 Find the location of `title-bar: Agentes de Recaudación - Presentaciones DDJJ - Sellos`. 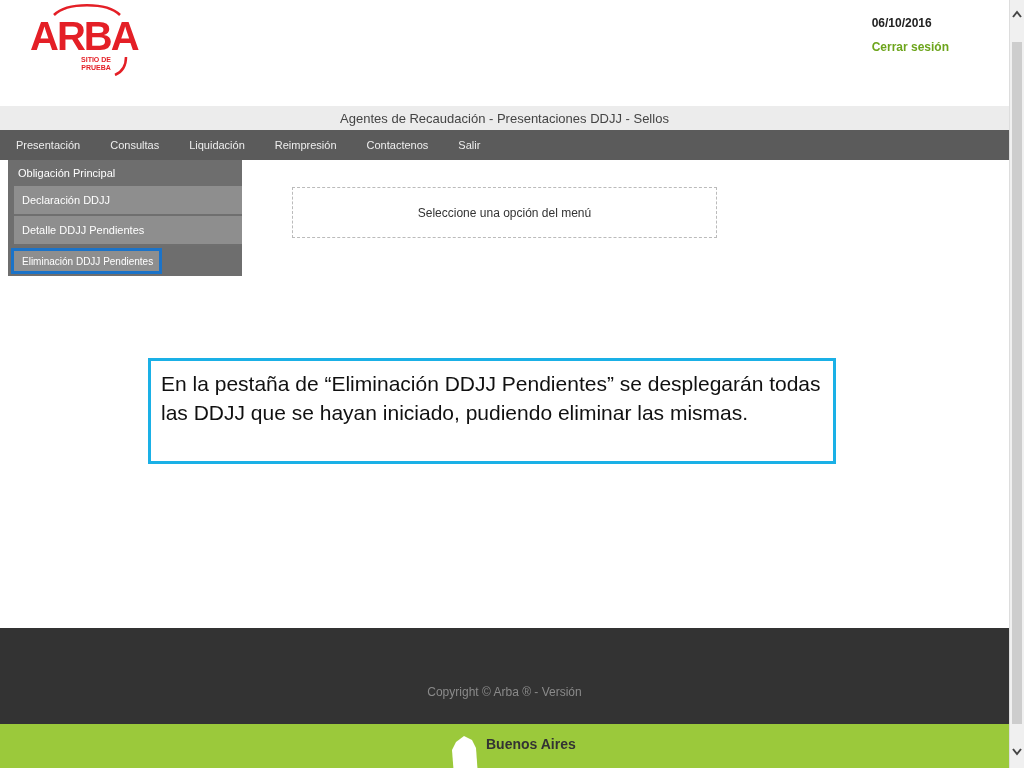

title-bar: Agentes de Recaudación - Presentaciones DDJJ - Sellos is located at coordinates (504, 118).